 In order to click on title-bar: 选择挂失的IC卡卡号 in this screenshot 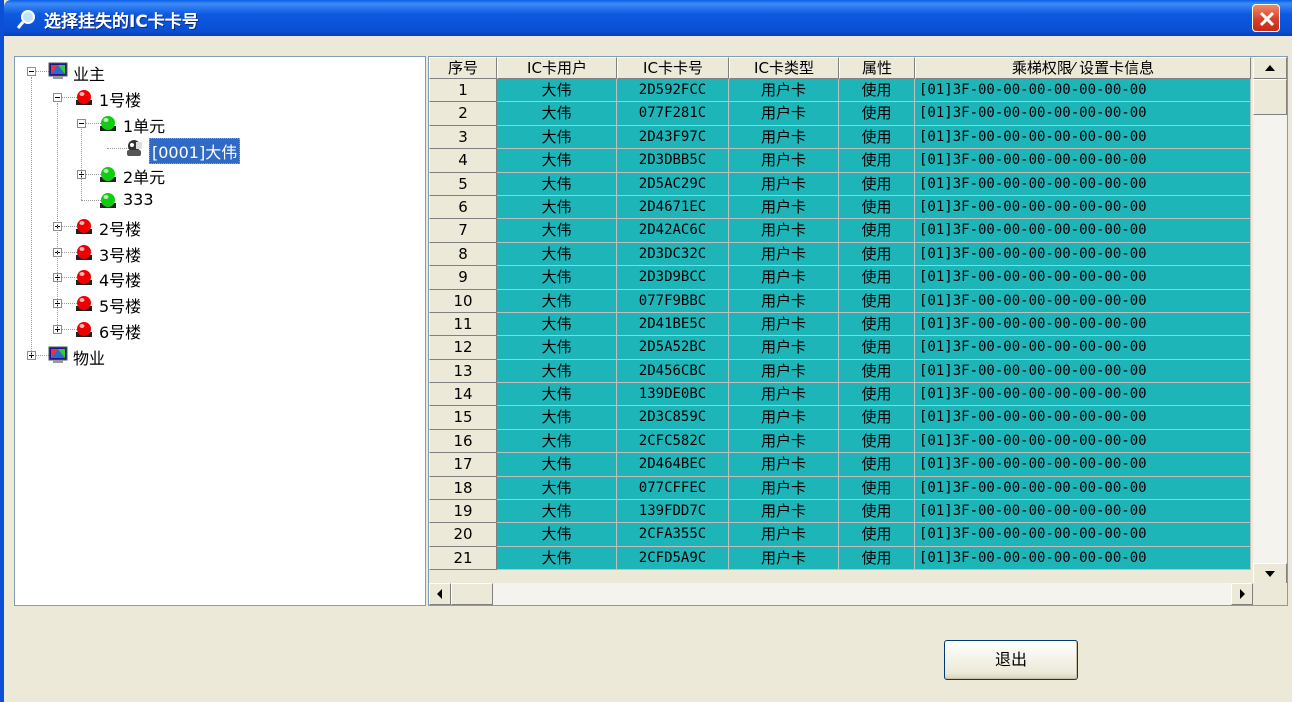, I will do `click(648, 18)`.